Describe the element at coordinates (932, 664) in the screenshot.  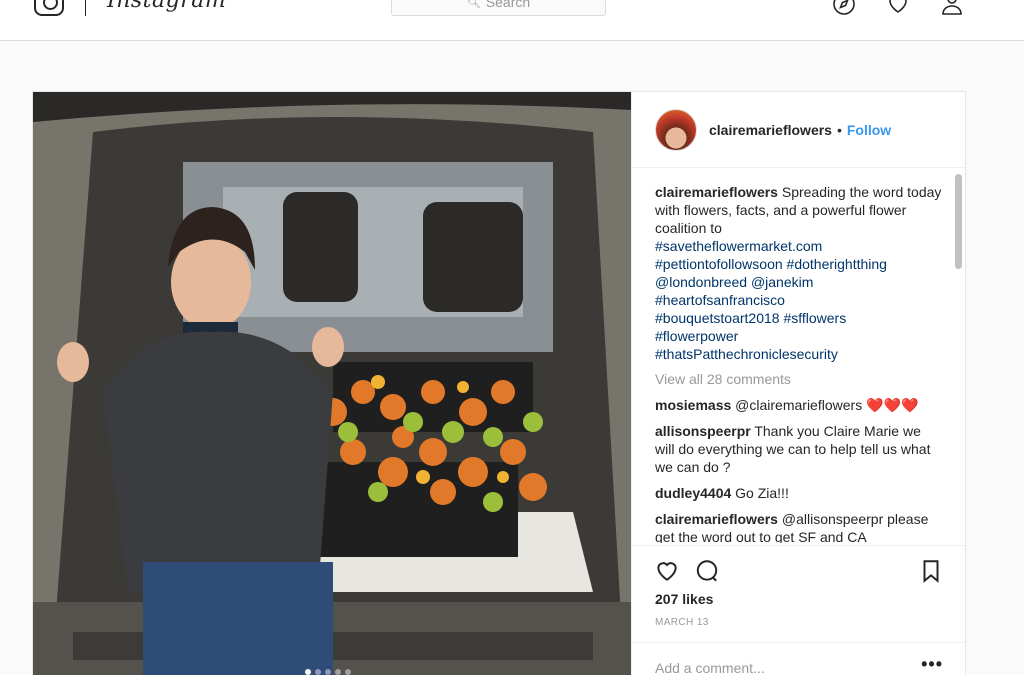
I see `more-options-icon: •••` at that location.